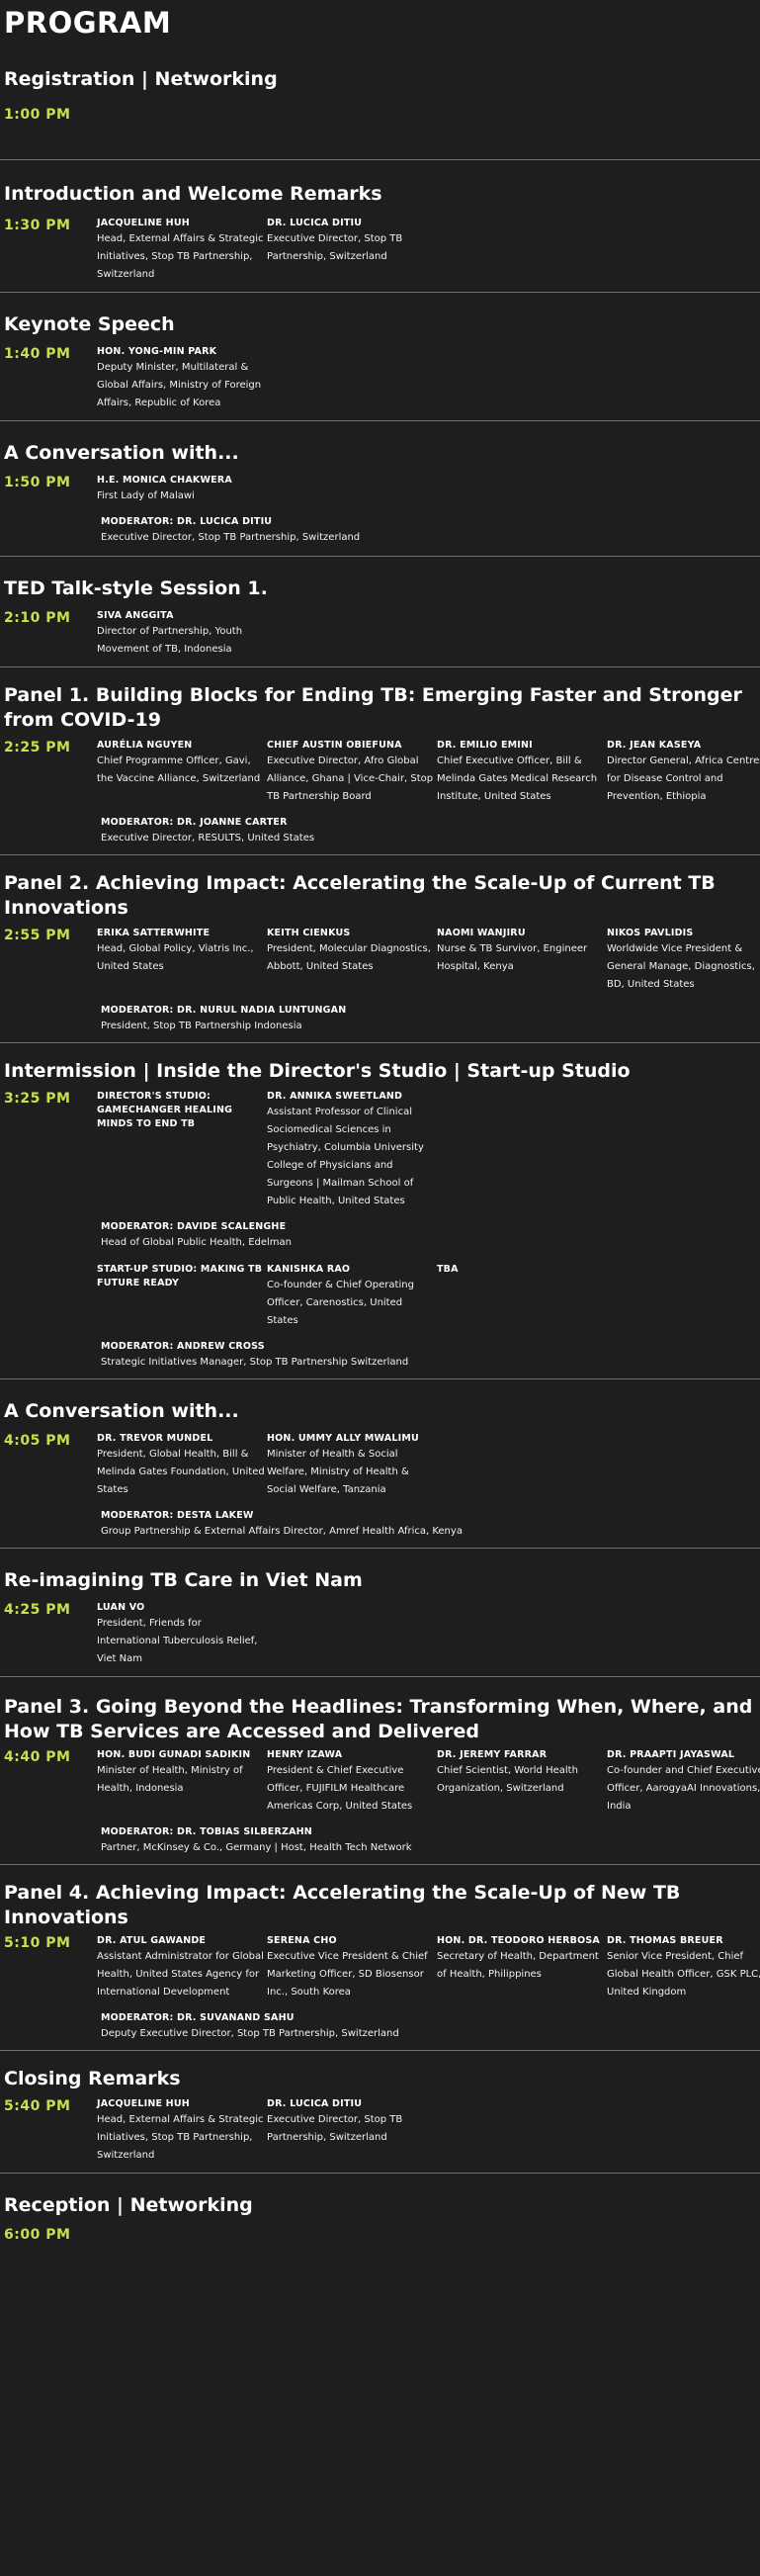 The image size is (760, 2576). What do you see at coordinates (37, 115) in the screenshot?
I see `session-time: 1:00 PM` at bounding box center [37, 115].